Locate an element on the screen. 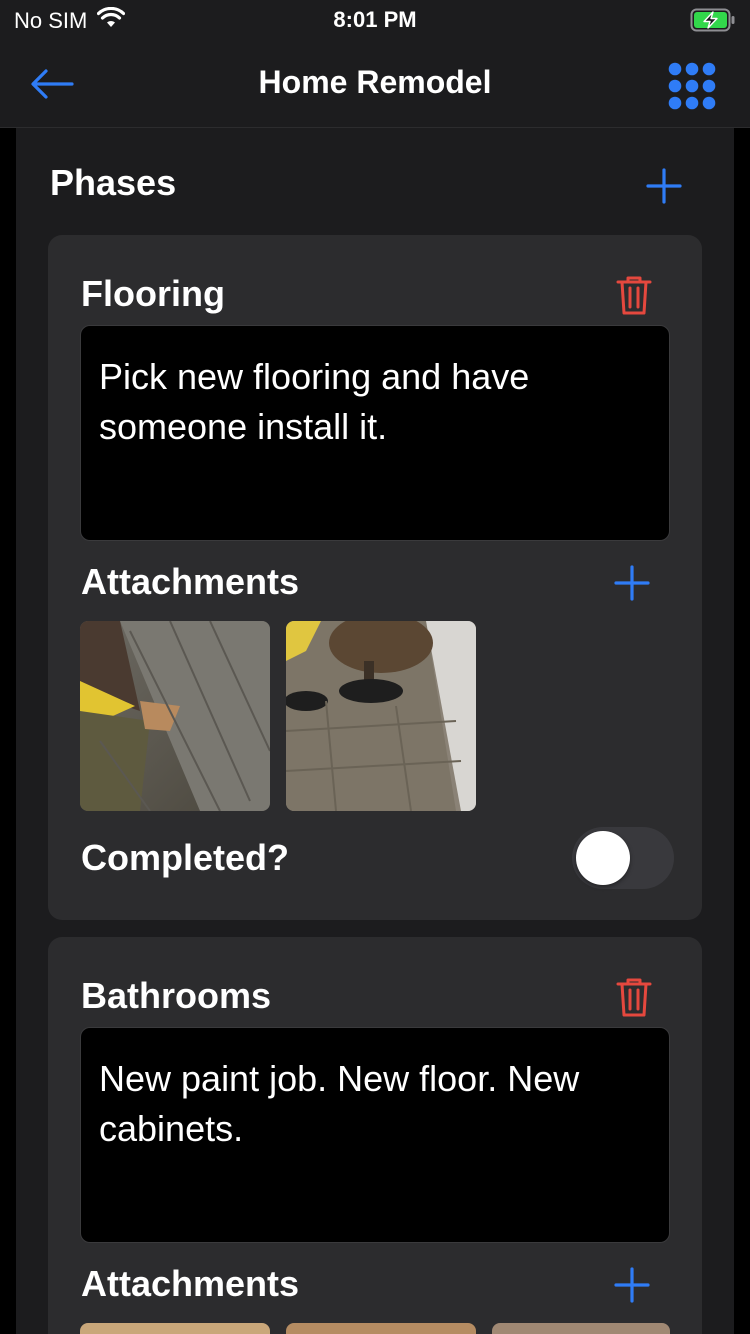  navigation-bar: Home Remodel is located at coordinates (375, 84).